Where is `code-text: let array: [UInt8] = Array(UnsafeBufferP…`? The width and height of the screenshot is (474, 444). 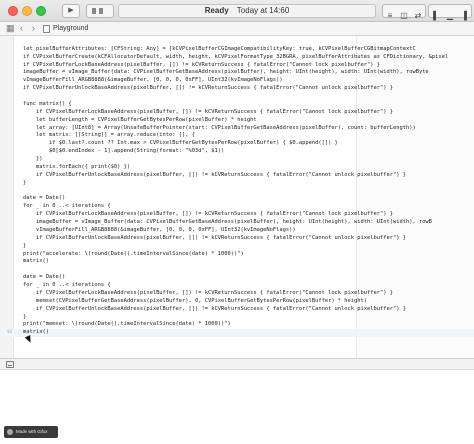
code-text: let array: [UInt8] = Array(UnsafeBufferP… is located at coordinates (219, 127).